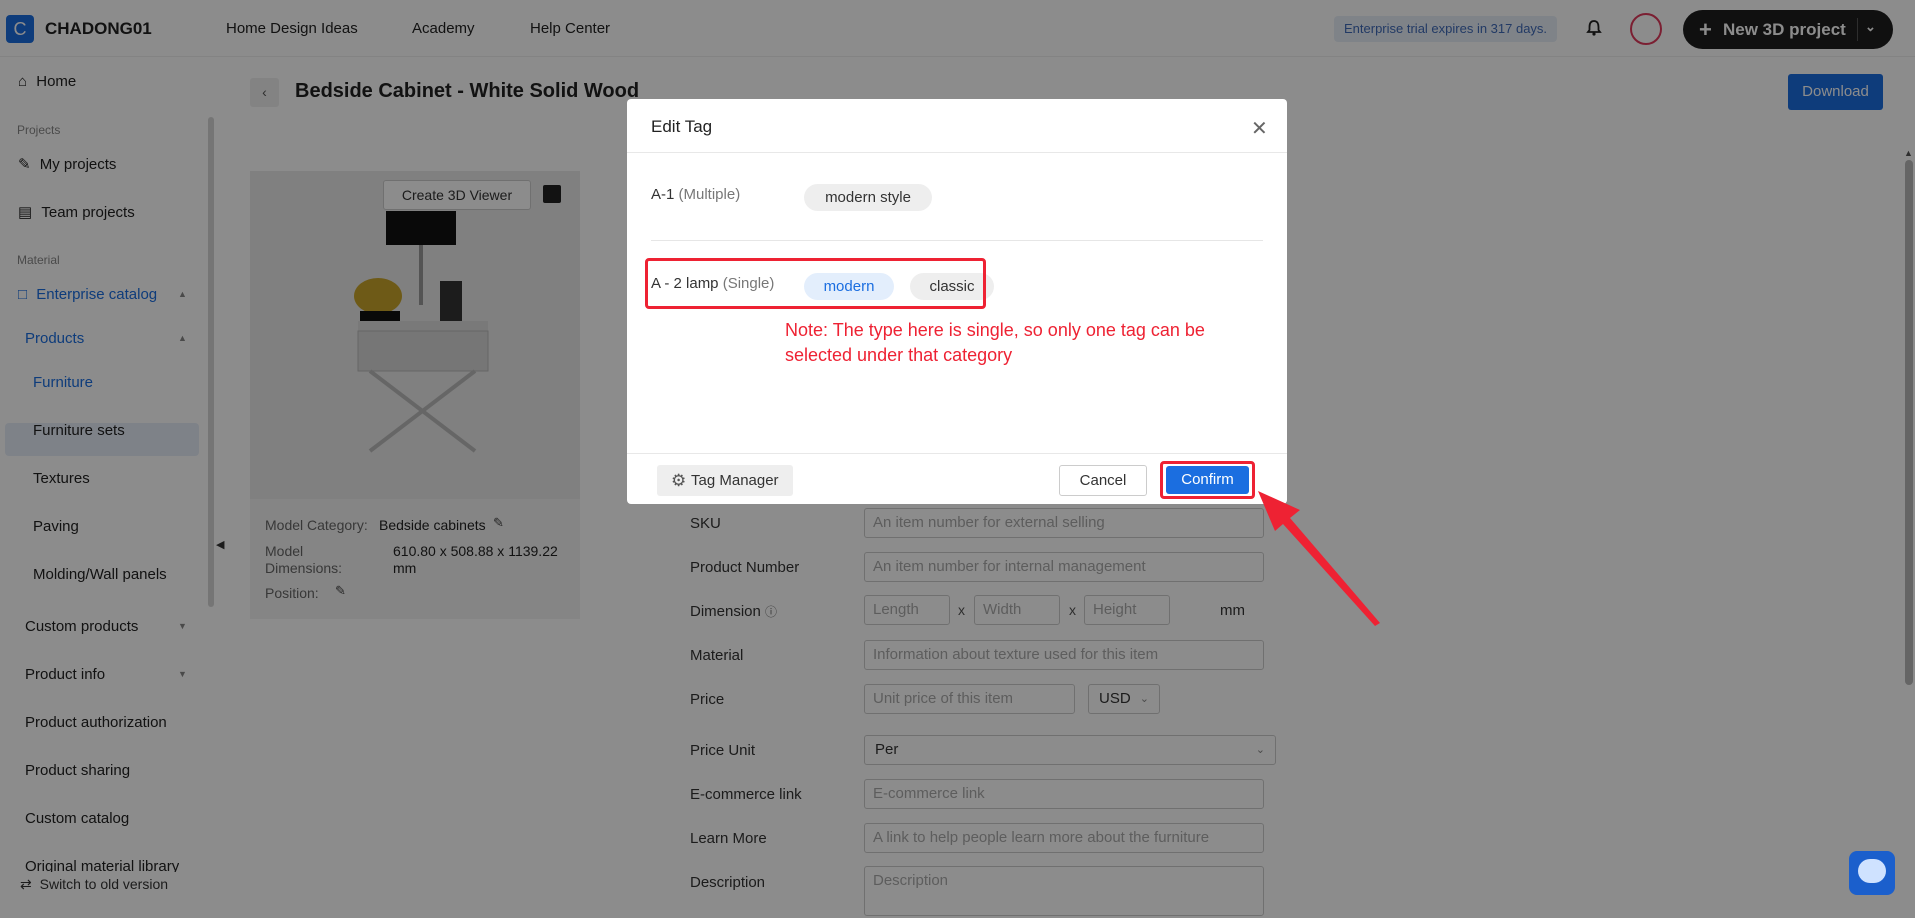  Describe the element at coordinates (682, 126) in the screenshot. I see `dialog-title: Edit Tag` at that location.